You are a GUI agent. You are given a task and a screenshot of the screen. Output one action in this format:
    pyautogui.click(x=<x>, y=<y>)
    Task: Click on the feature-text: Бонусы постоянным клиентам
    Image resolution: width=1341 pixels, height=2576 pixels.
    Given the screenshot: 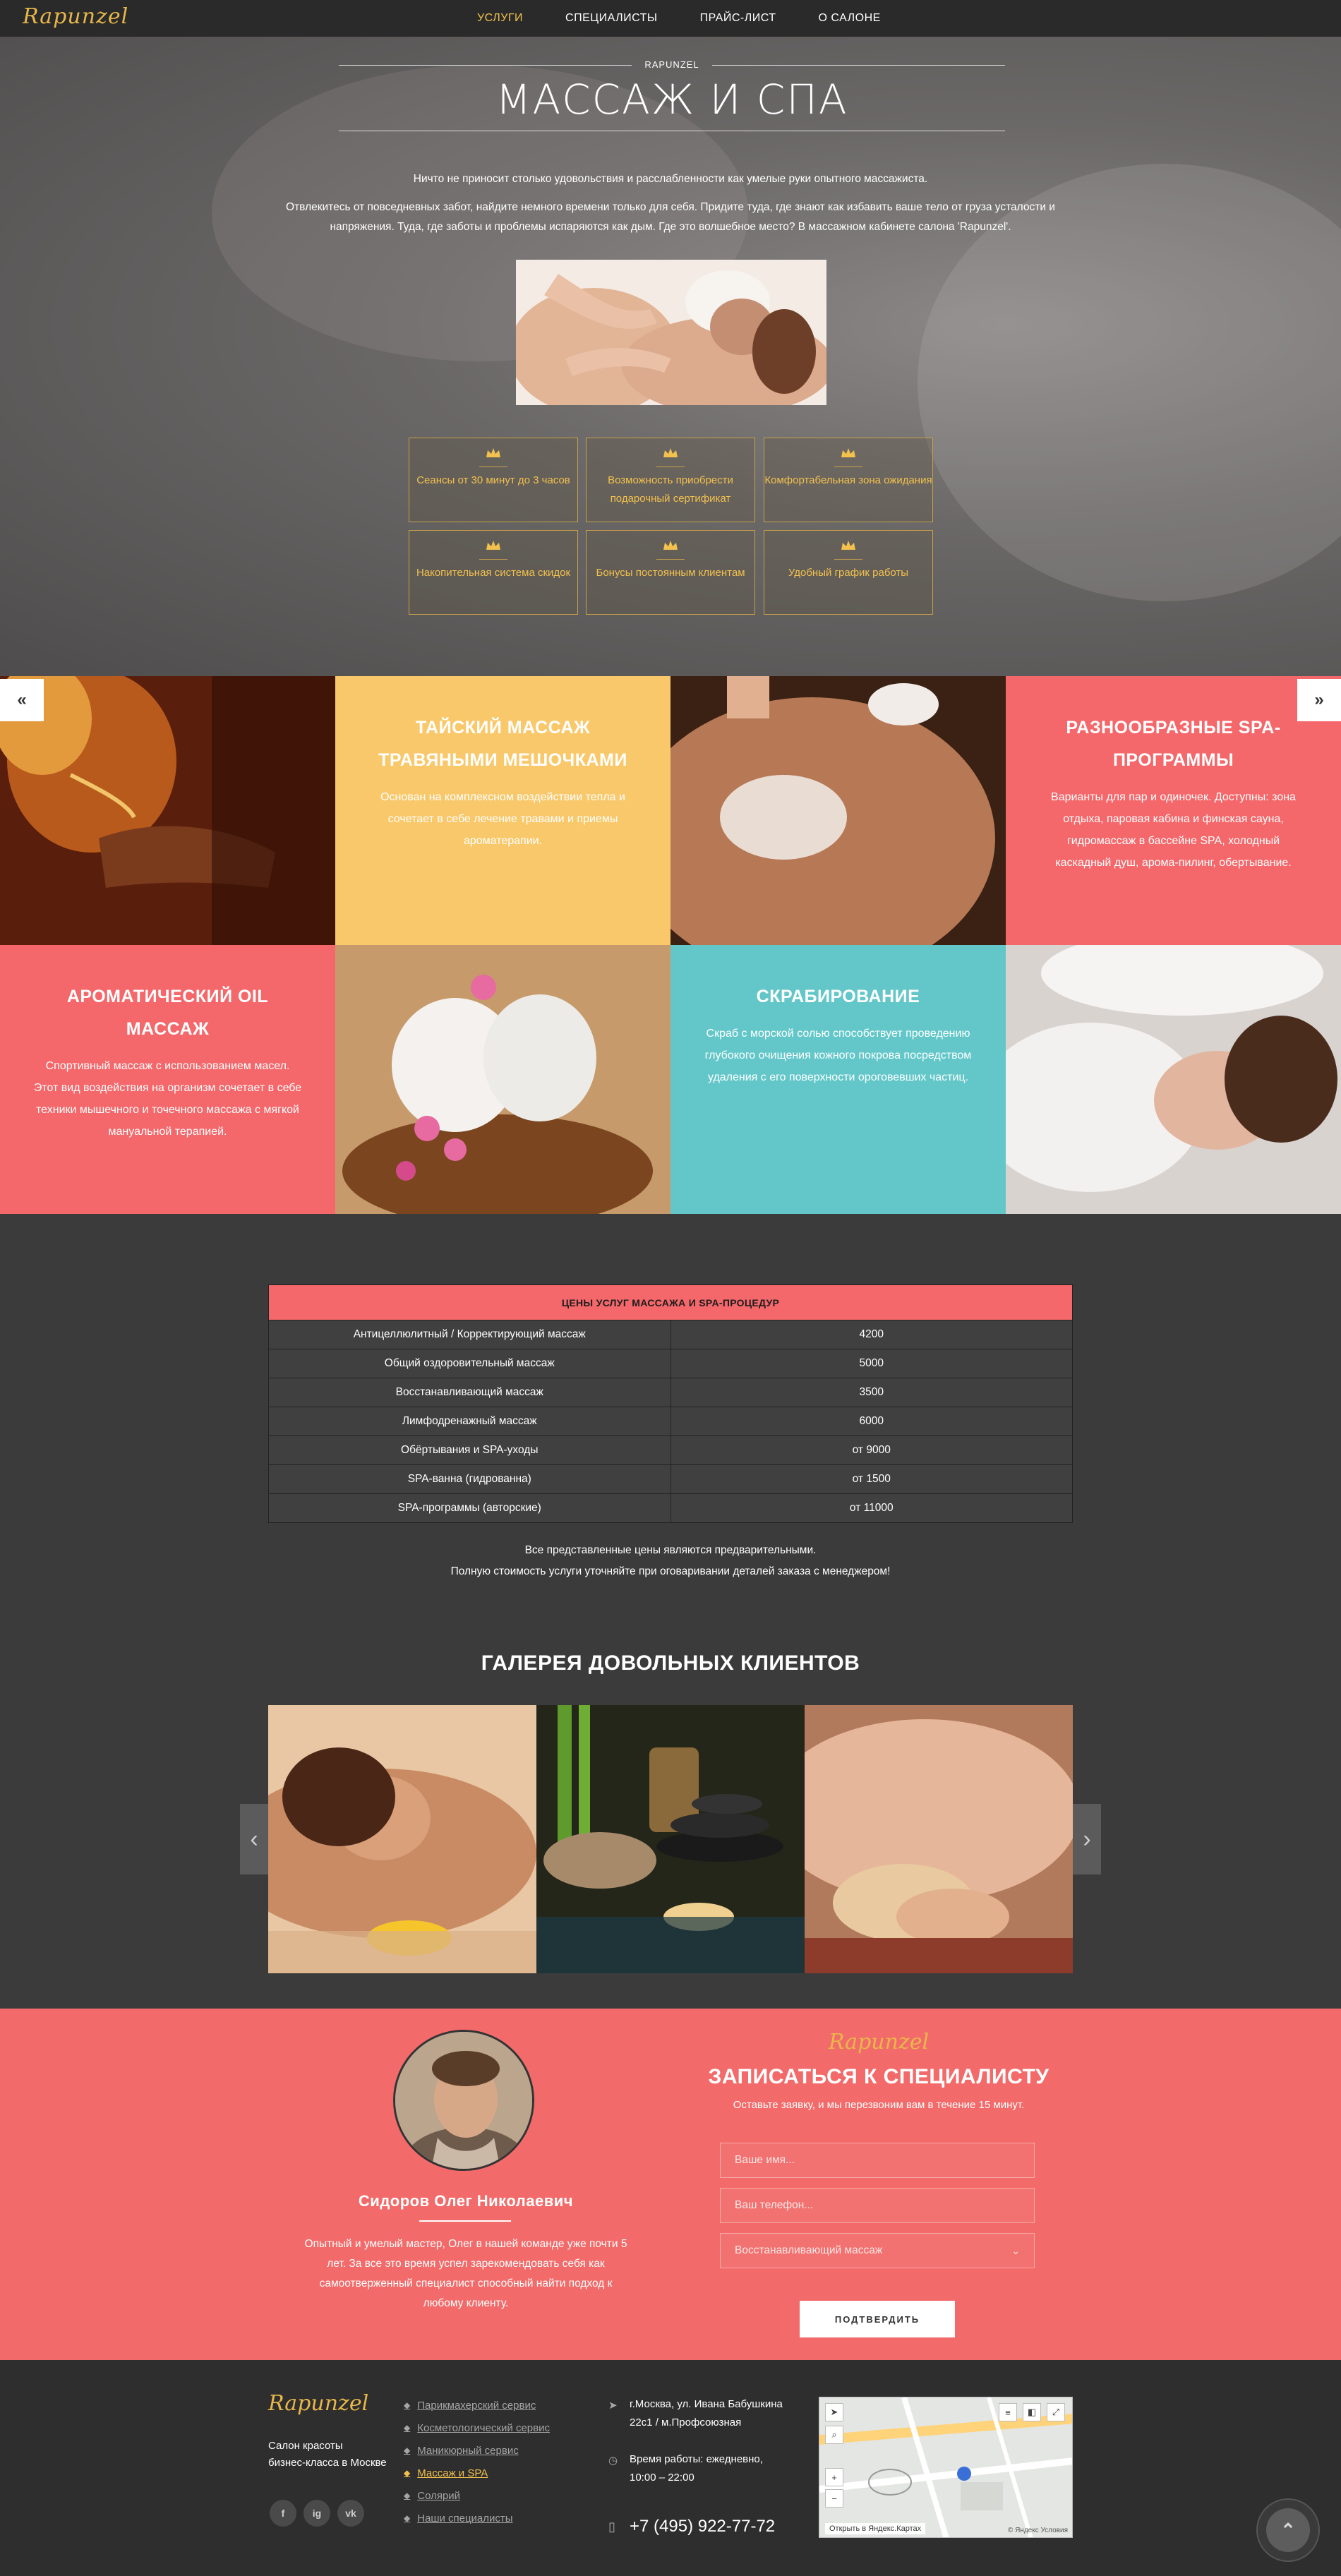 What is the action you would take?
    pyautogui.click(x=670, y=573)
    